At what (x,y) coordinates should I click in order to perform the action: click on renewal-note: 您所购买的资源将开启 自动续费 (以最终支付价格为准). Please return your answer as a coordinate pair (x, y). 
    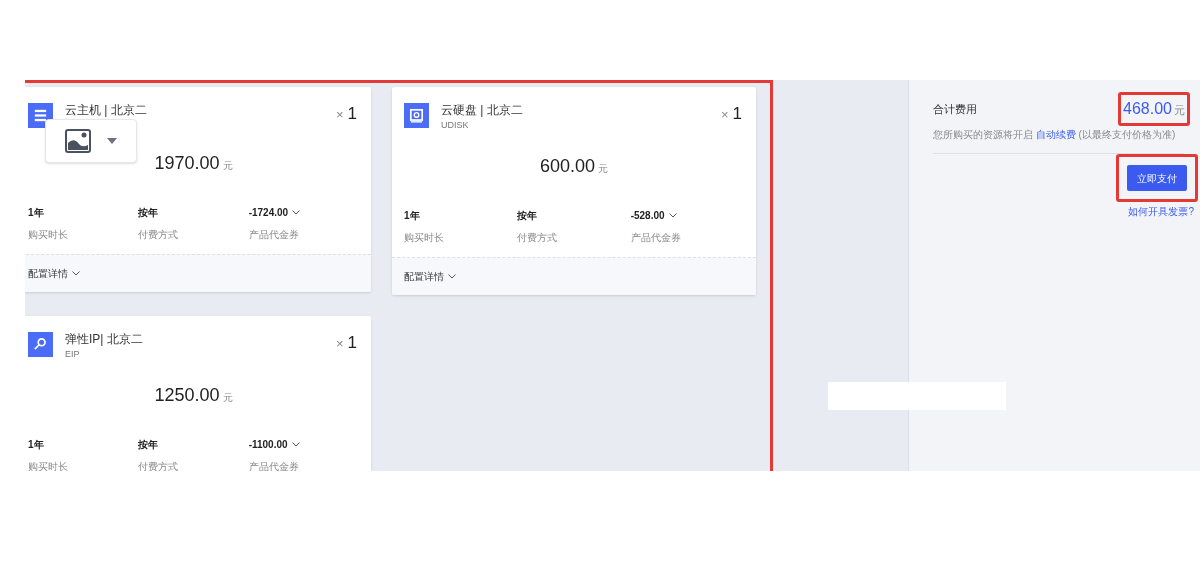
    Looking at the image, I should click on (1055, 134).